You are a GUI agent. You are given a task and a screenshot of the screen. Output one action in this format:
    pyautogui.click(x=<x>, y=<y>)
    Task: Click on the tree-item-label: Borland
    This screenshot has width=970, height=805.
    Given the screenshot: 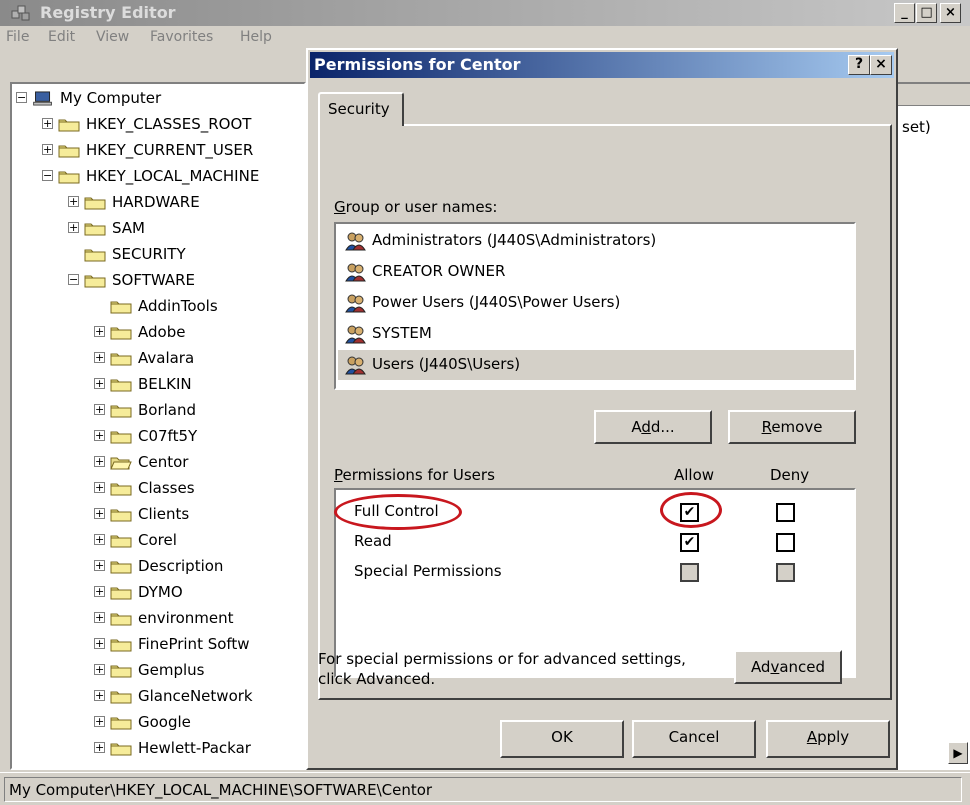 What is the action you would take?
    pyautogui.click(x=167, y=410)
    